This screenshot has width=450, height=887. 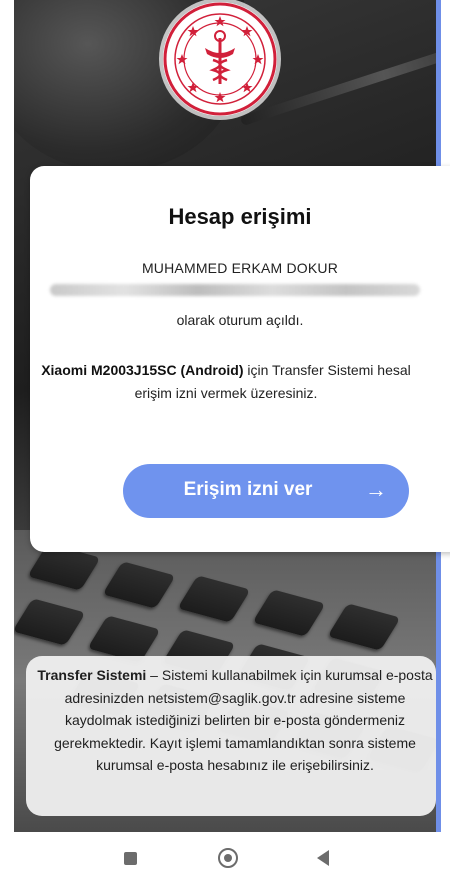 What do you see at coordinates (240, 320) in the screenshot?
I see `signed-in-text: olarak oturum açıldı.` at bounding box center [240, 320].